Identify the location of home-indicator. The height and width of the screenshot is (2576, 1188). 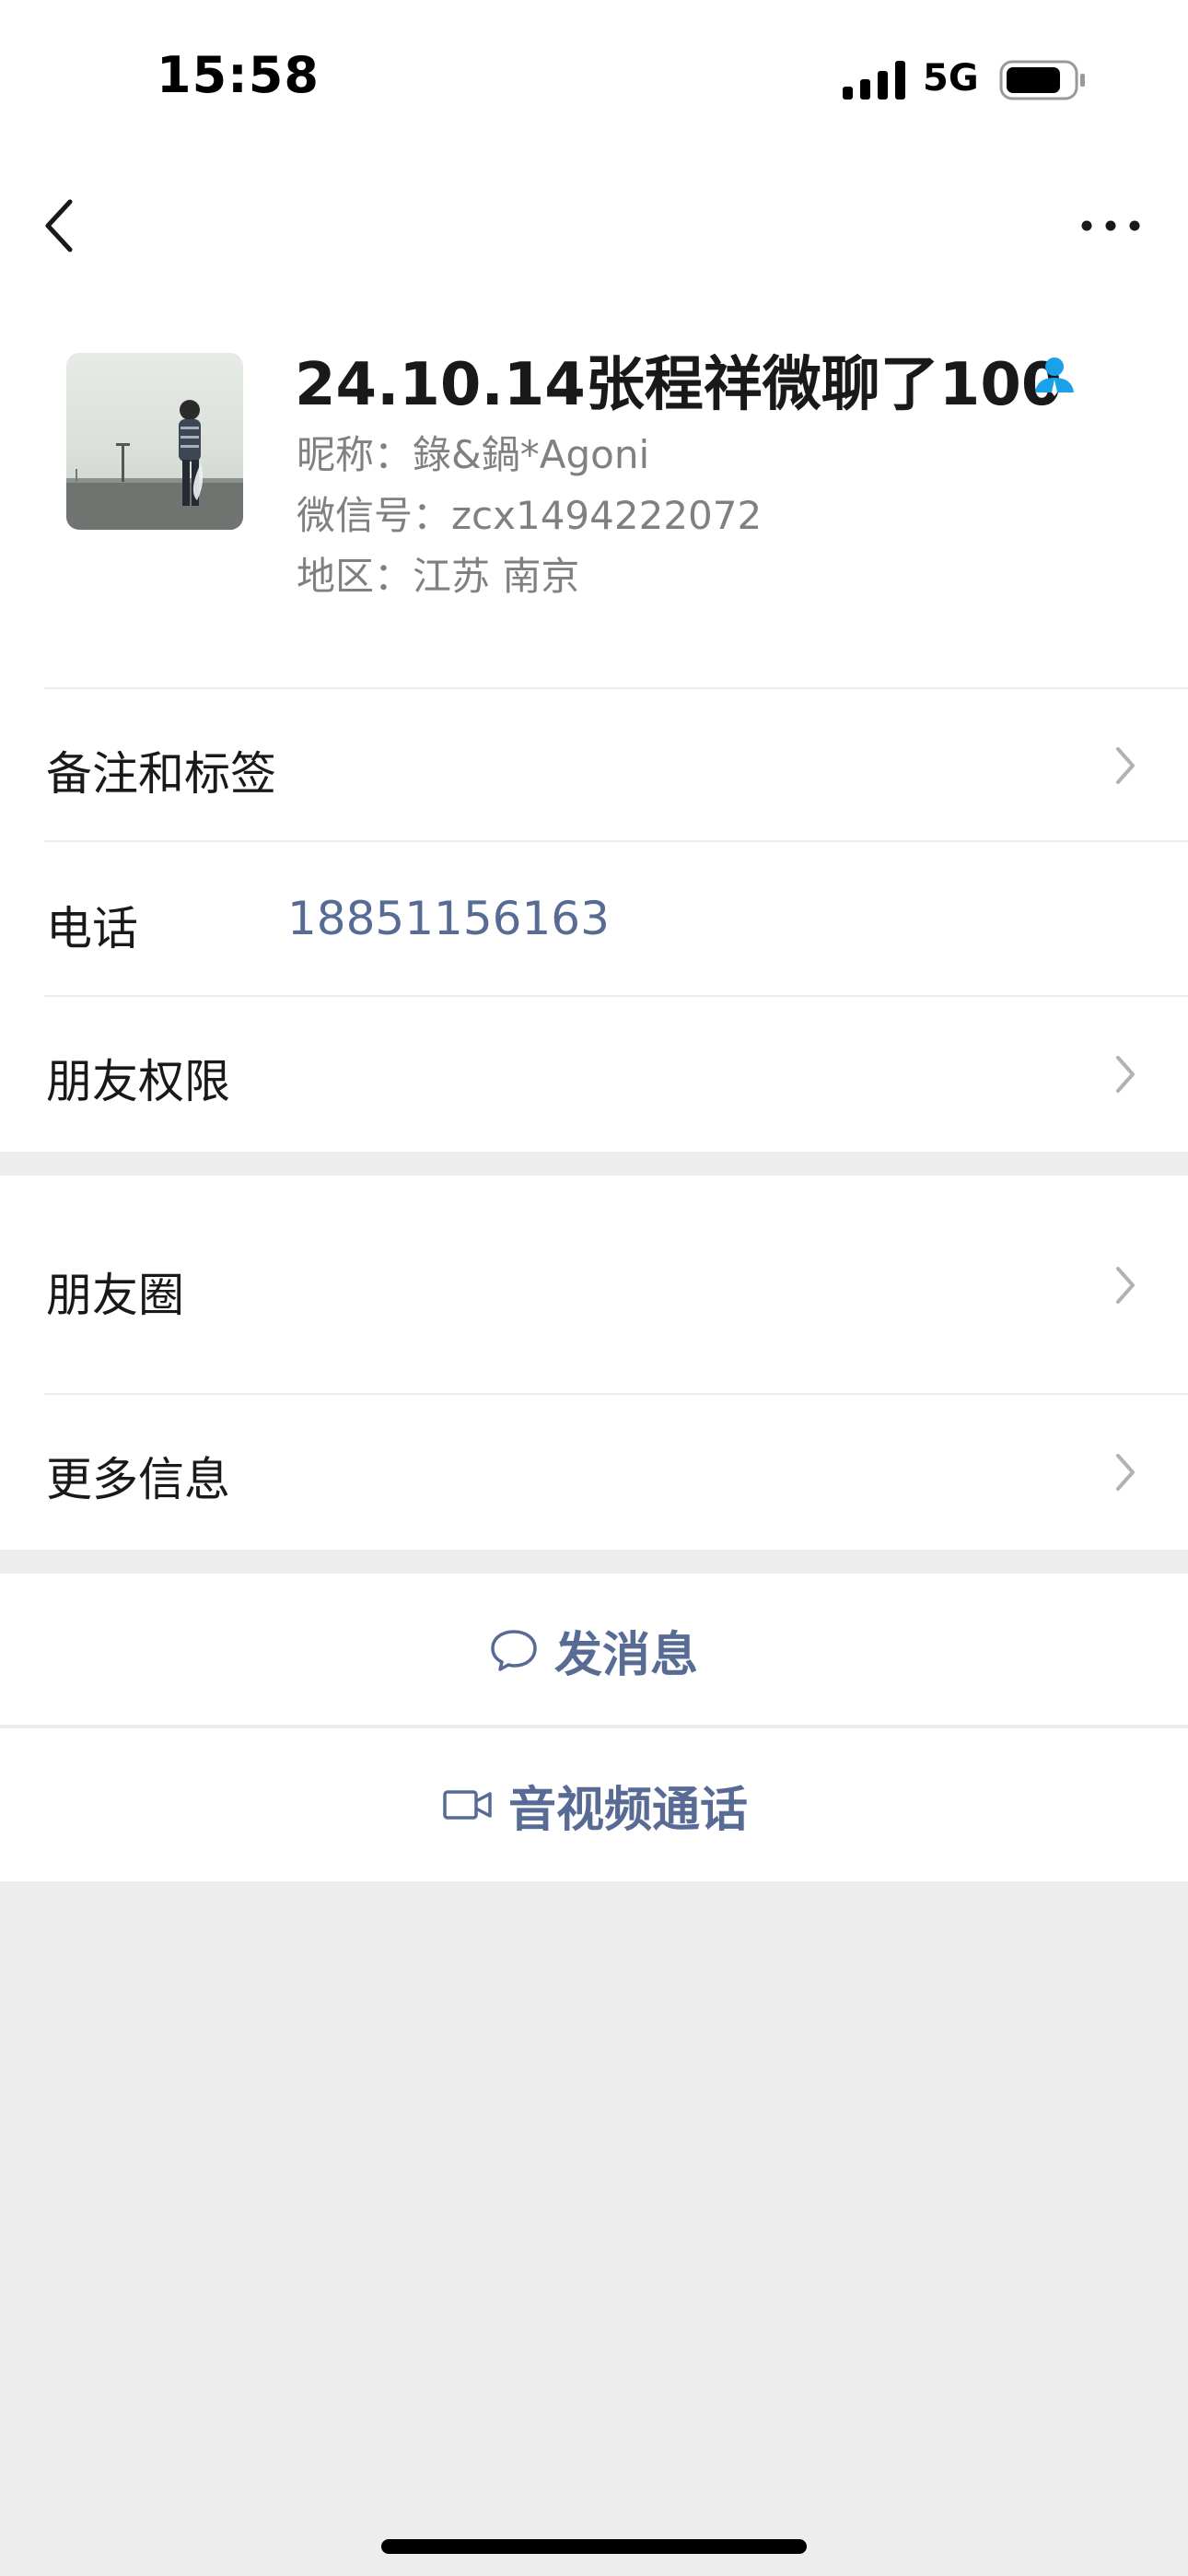
(594, 2546).